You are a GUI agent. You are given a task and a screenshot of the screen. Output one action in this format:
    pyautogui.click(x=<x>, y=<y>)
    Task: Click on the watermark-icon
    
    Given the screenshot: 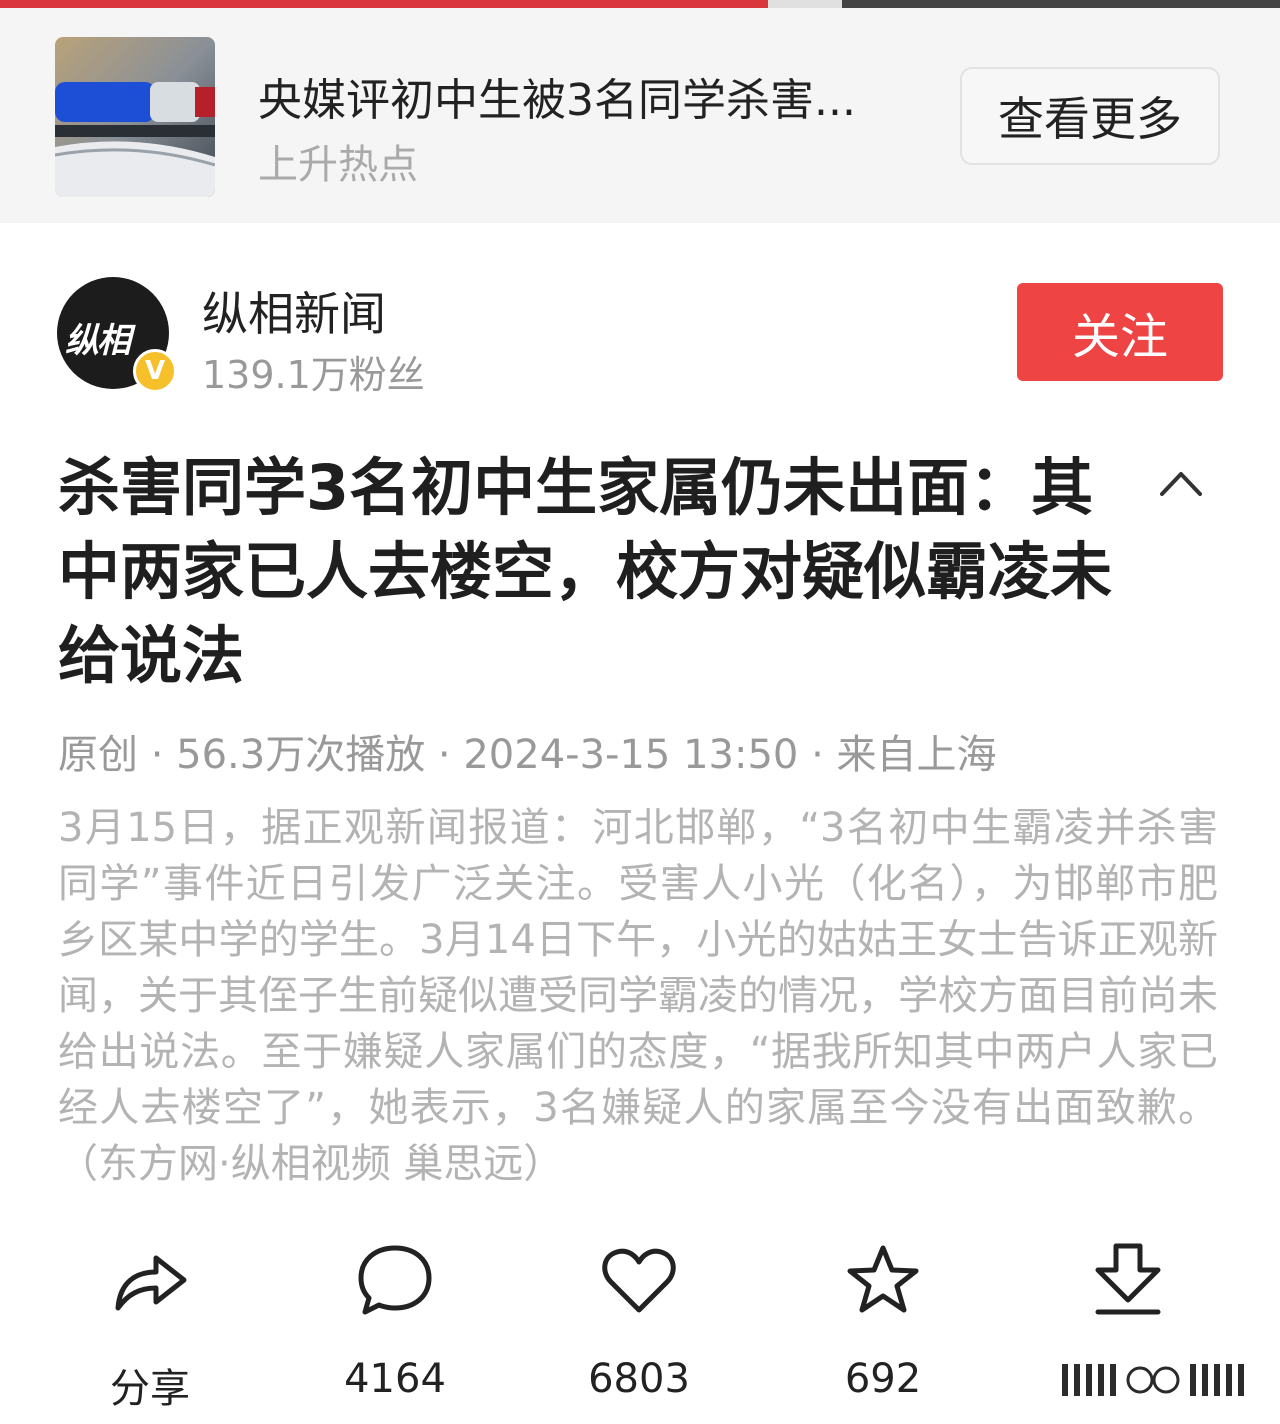 What is the action you would take?
    pyautogui.click(x=1153, y=1380)
    